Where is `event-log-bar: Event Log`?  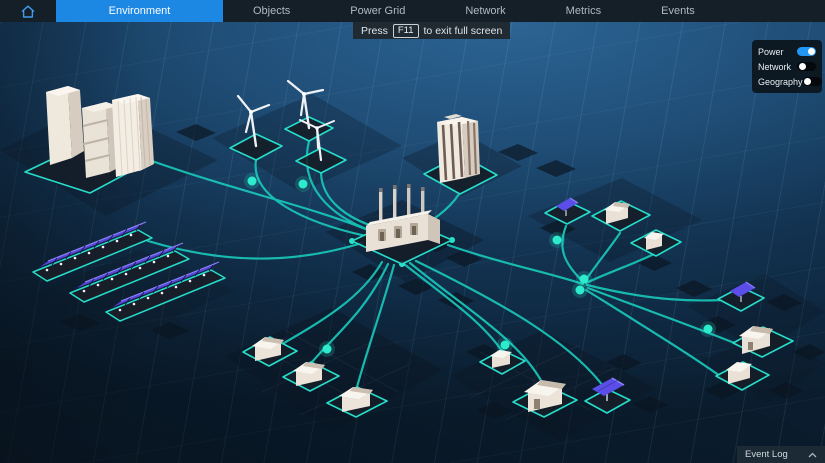
event-log-bar: Event Log is located at coordinates (781, 454).